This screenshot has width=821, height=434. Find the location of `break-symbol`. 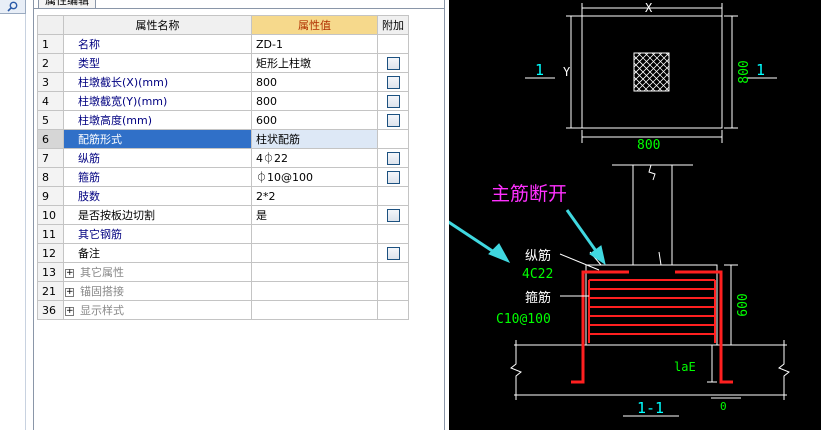

break-symbol is located at coordinates (652, 172).